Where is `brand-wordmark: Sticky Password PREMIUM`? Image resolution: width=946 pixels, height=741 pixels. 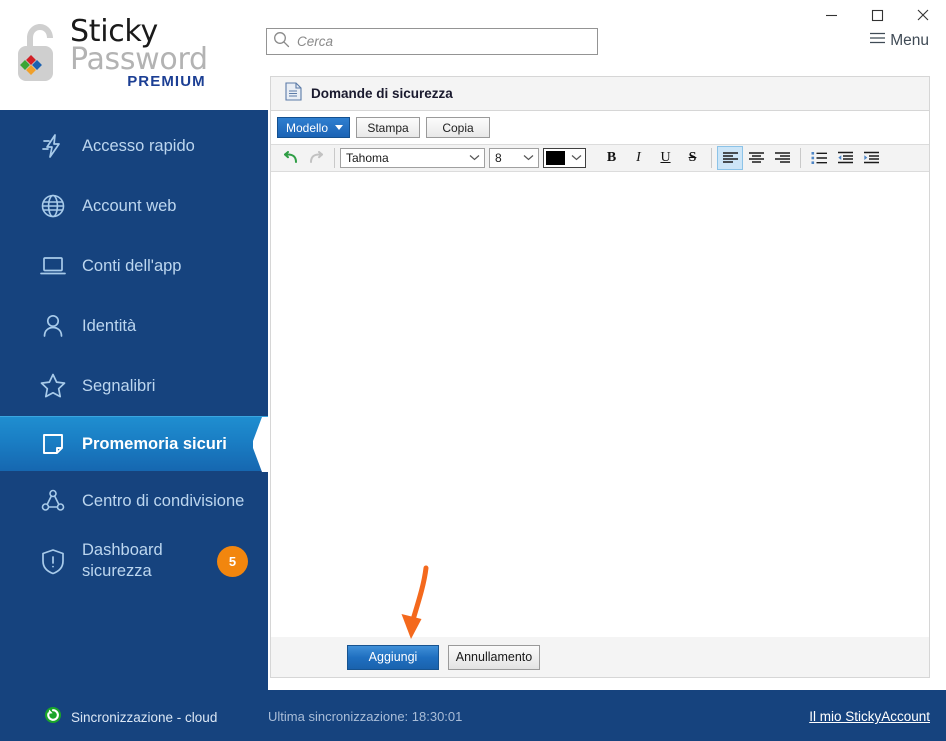 brand-wordmark: Sticky Password PREMIUM is located at coordinates (139, 53).